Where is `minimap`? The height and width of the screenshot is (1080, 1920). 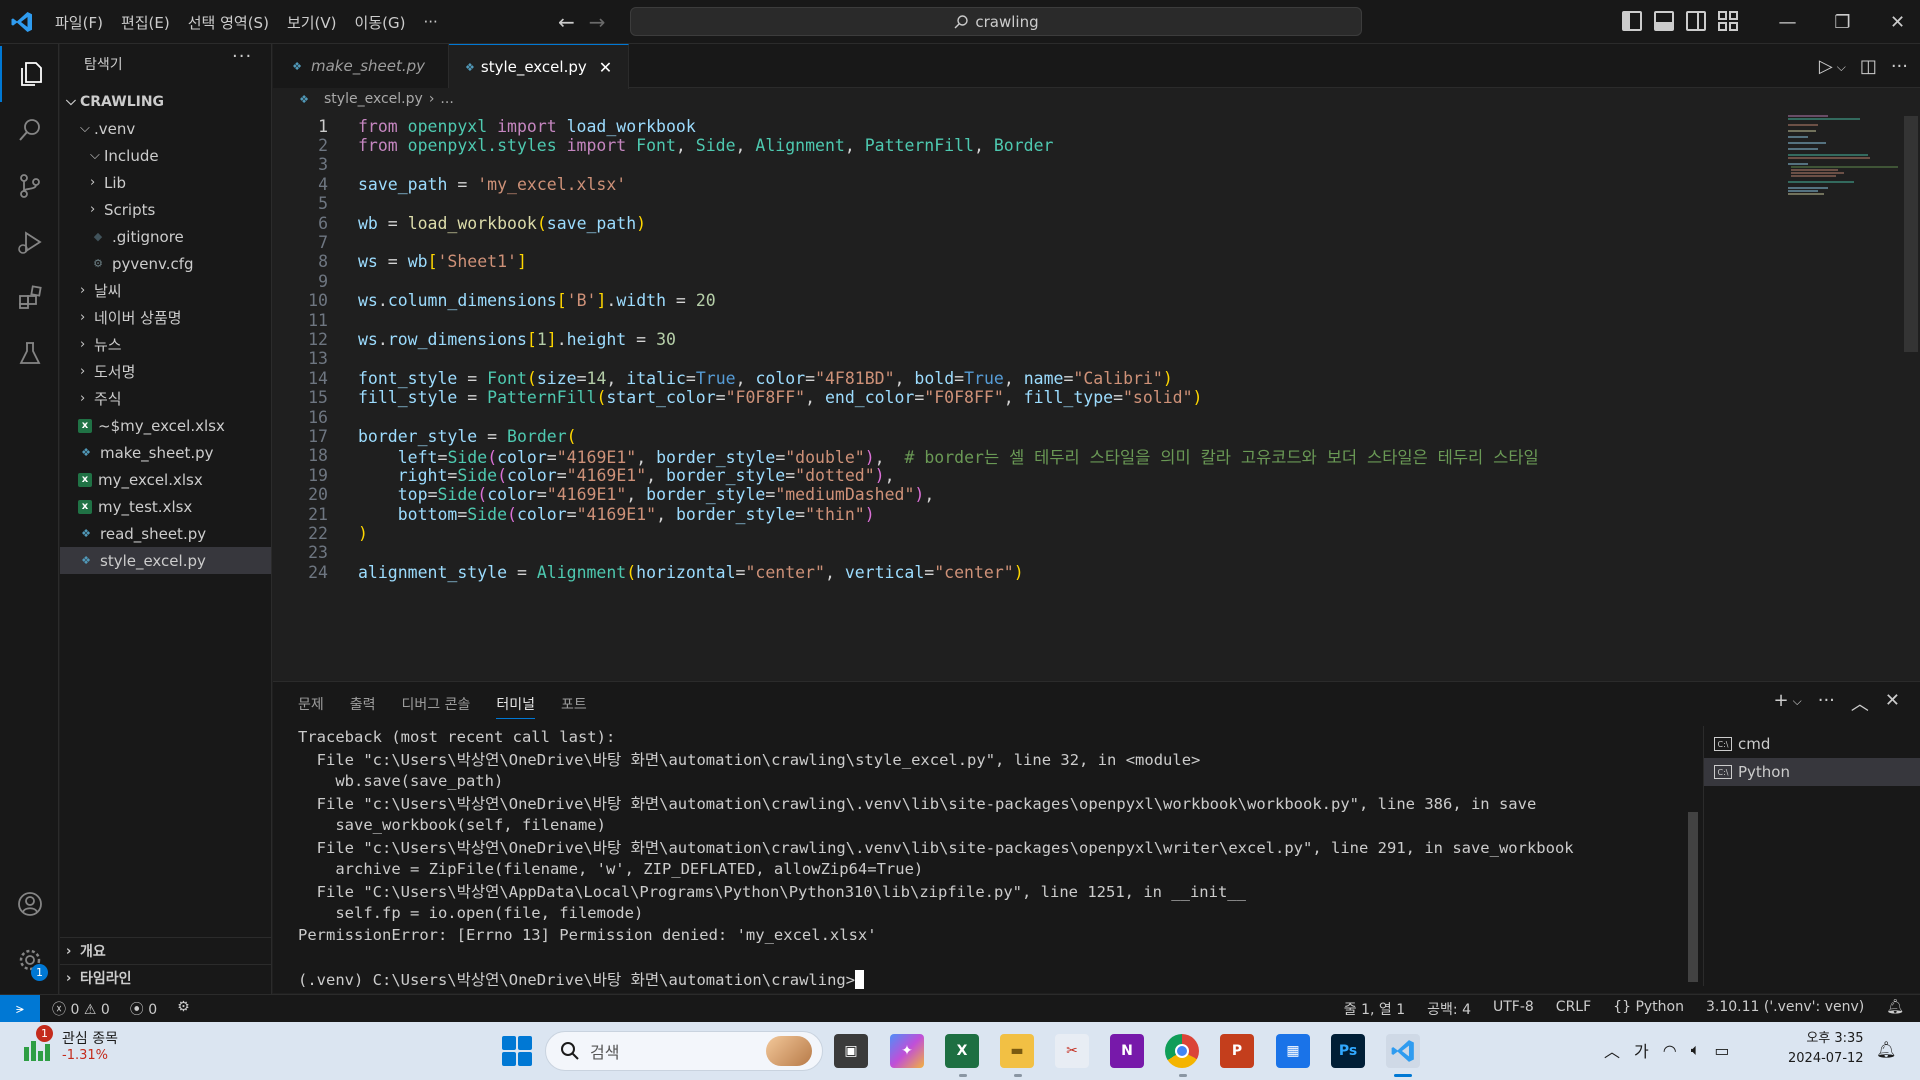
minimap is located at coordinates (1843, 159).